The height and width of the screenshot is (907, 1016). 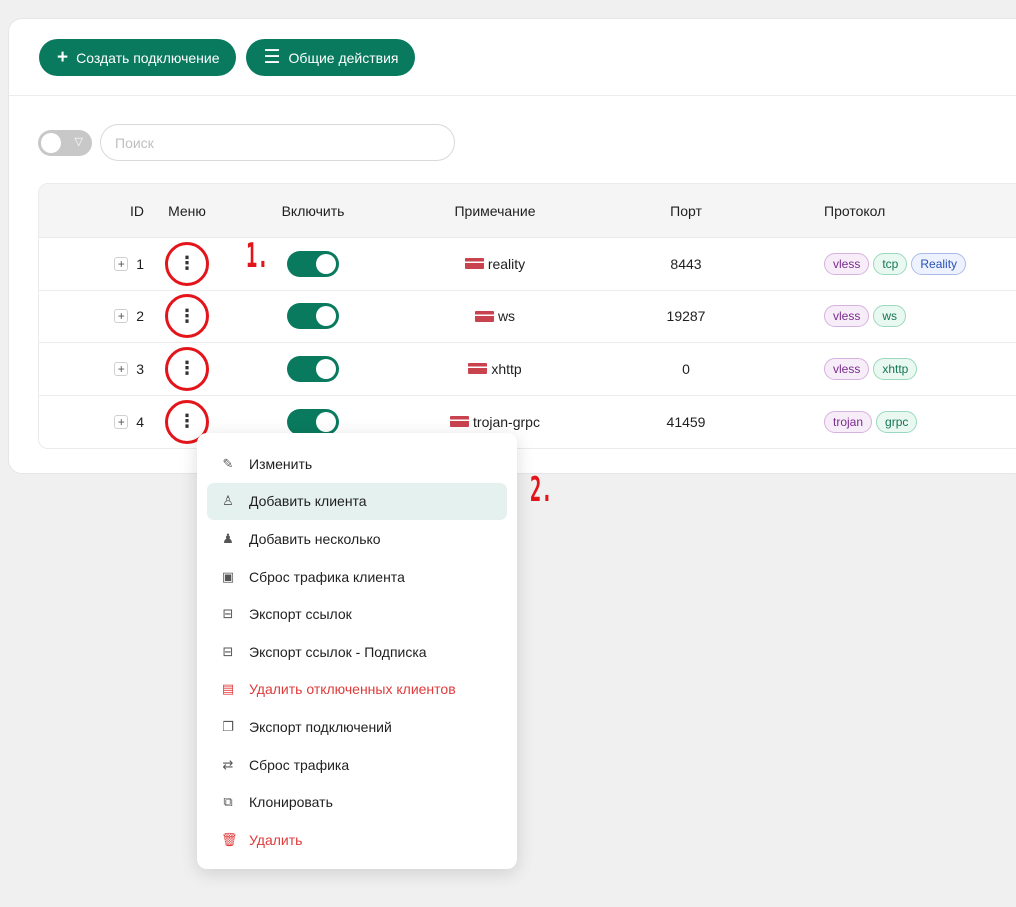 What do you see at coordinates (686, 368) in the screenshot?
I see `row-port: 0` at bounding box center [686, 368].